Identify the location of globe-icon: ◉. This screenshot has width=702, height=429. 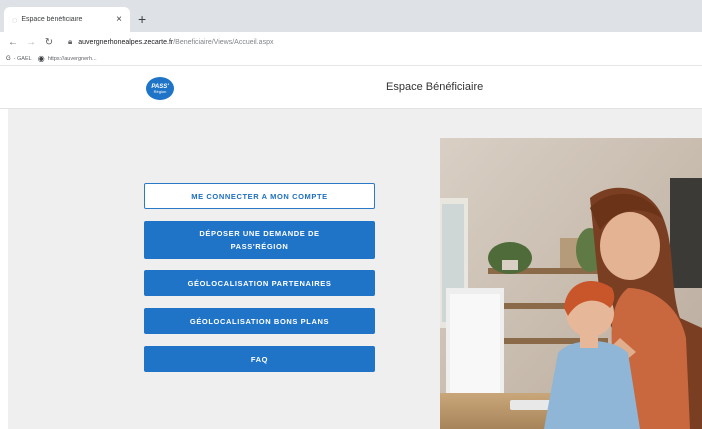
(41, 58).